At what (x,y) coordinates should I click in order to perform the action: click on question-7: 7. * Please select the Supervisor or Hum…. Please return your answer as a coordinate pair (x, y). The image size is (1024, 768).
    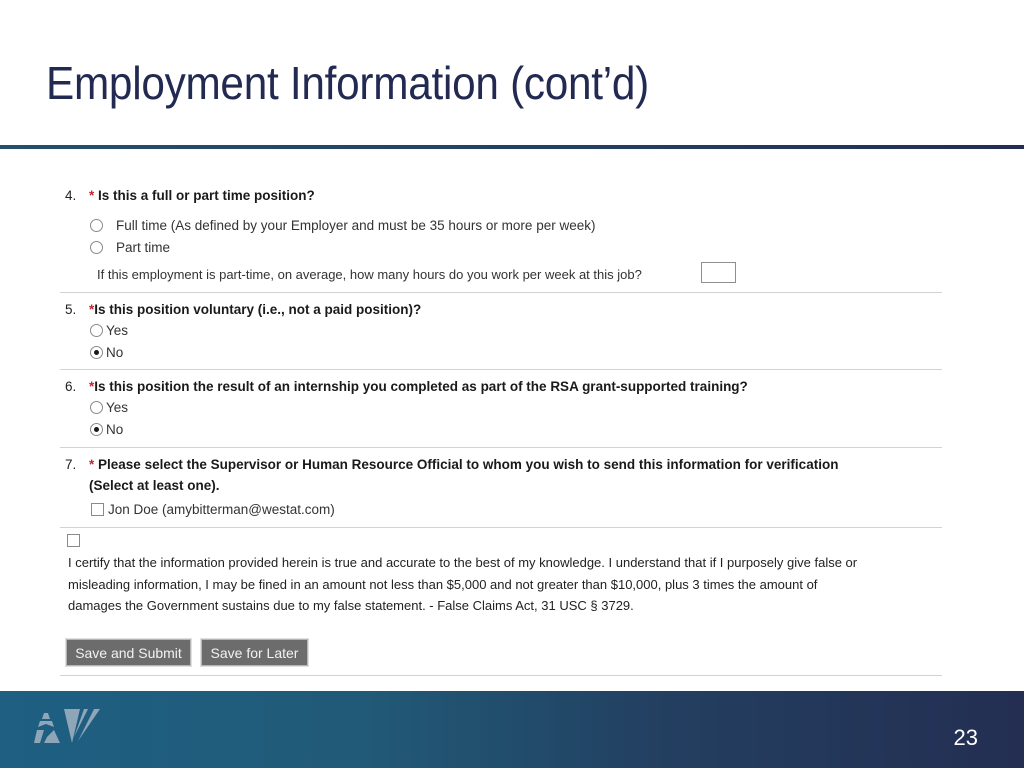
    Looking at the image, I should click on (501, 488).